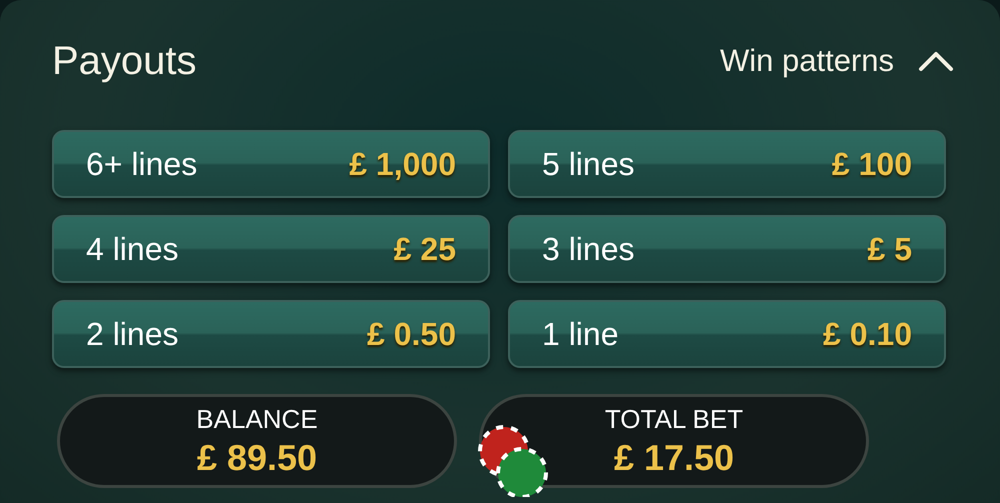 The height and width of the screenshot is (503, 1000). Describe the element at coordinates (257, 457) in the screenshot. I see `footer-value: £ 89.50` at that location.